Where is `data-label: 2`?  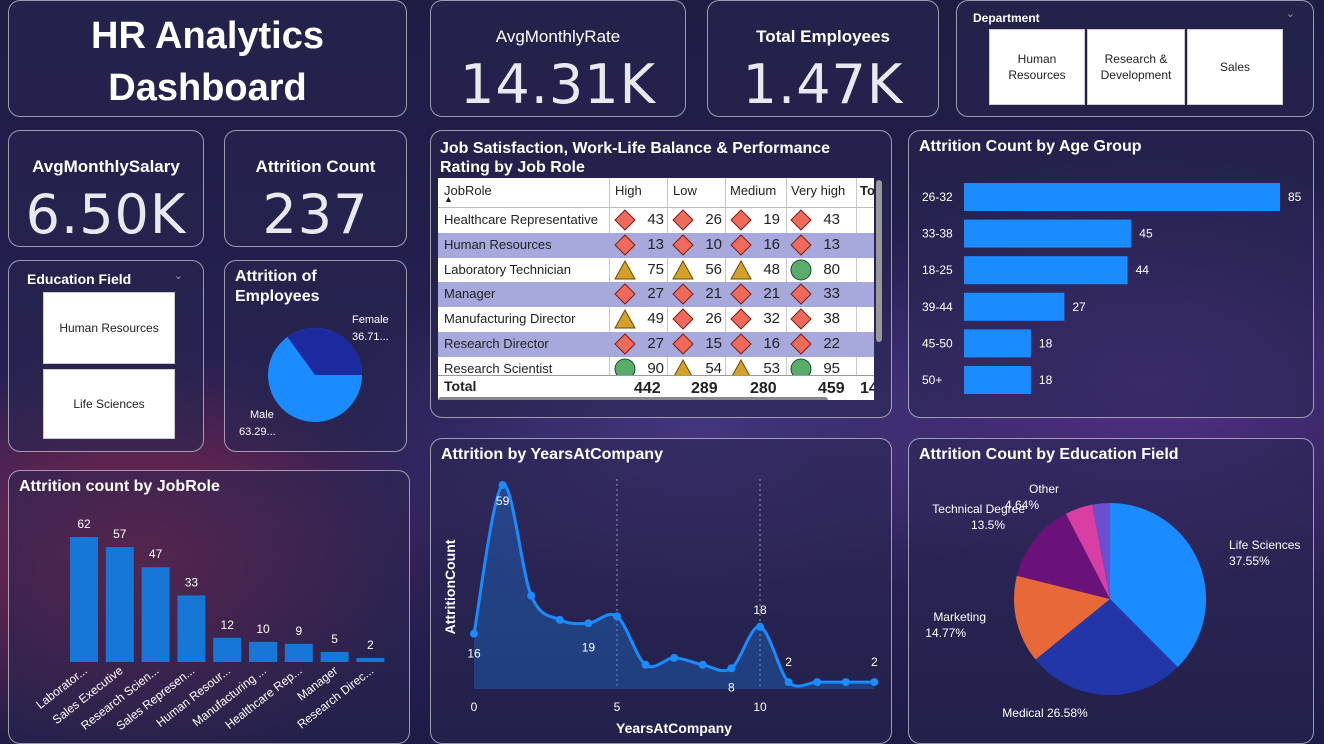 data-label: 2 is located at coordinates (874, 662).